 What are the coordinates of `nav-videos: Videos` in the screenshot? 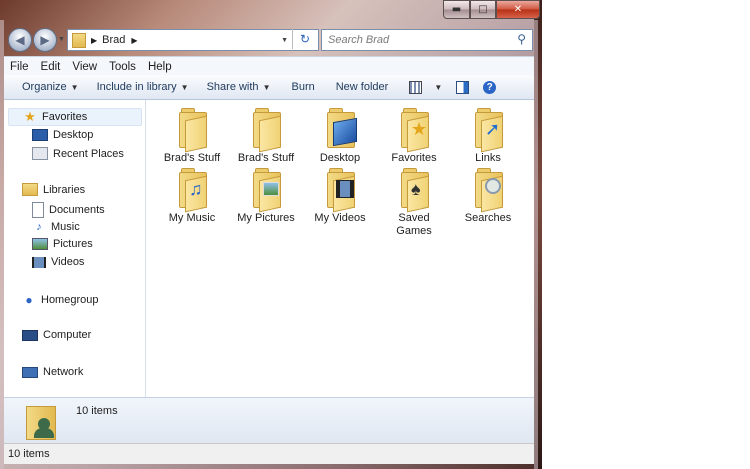 It's located at (58, 262).